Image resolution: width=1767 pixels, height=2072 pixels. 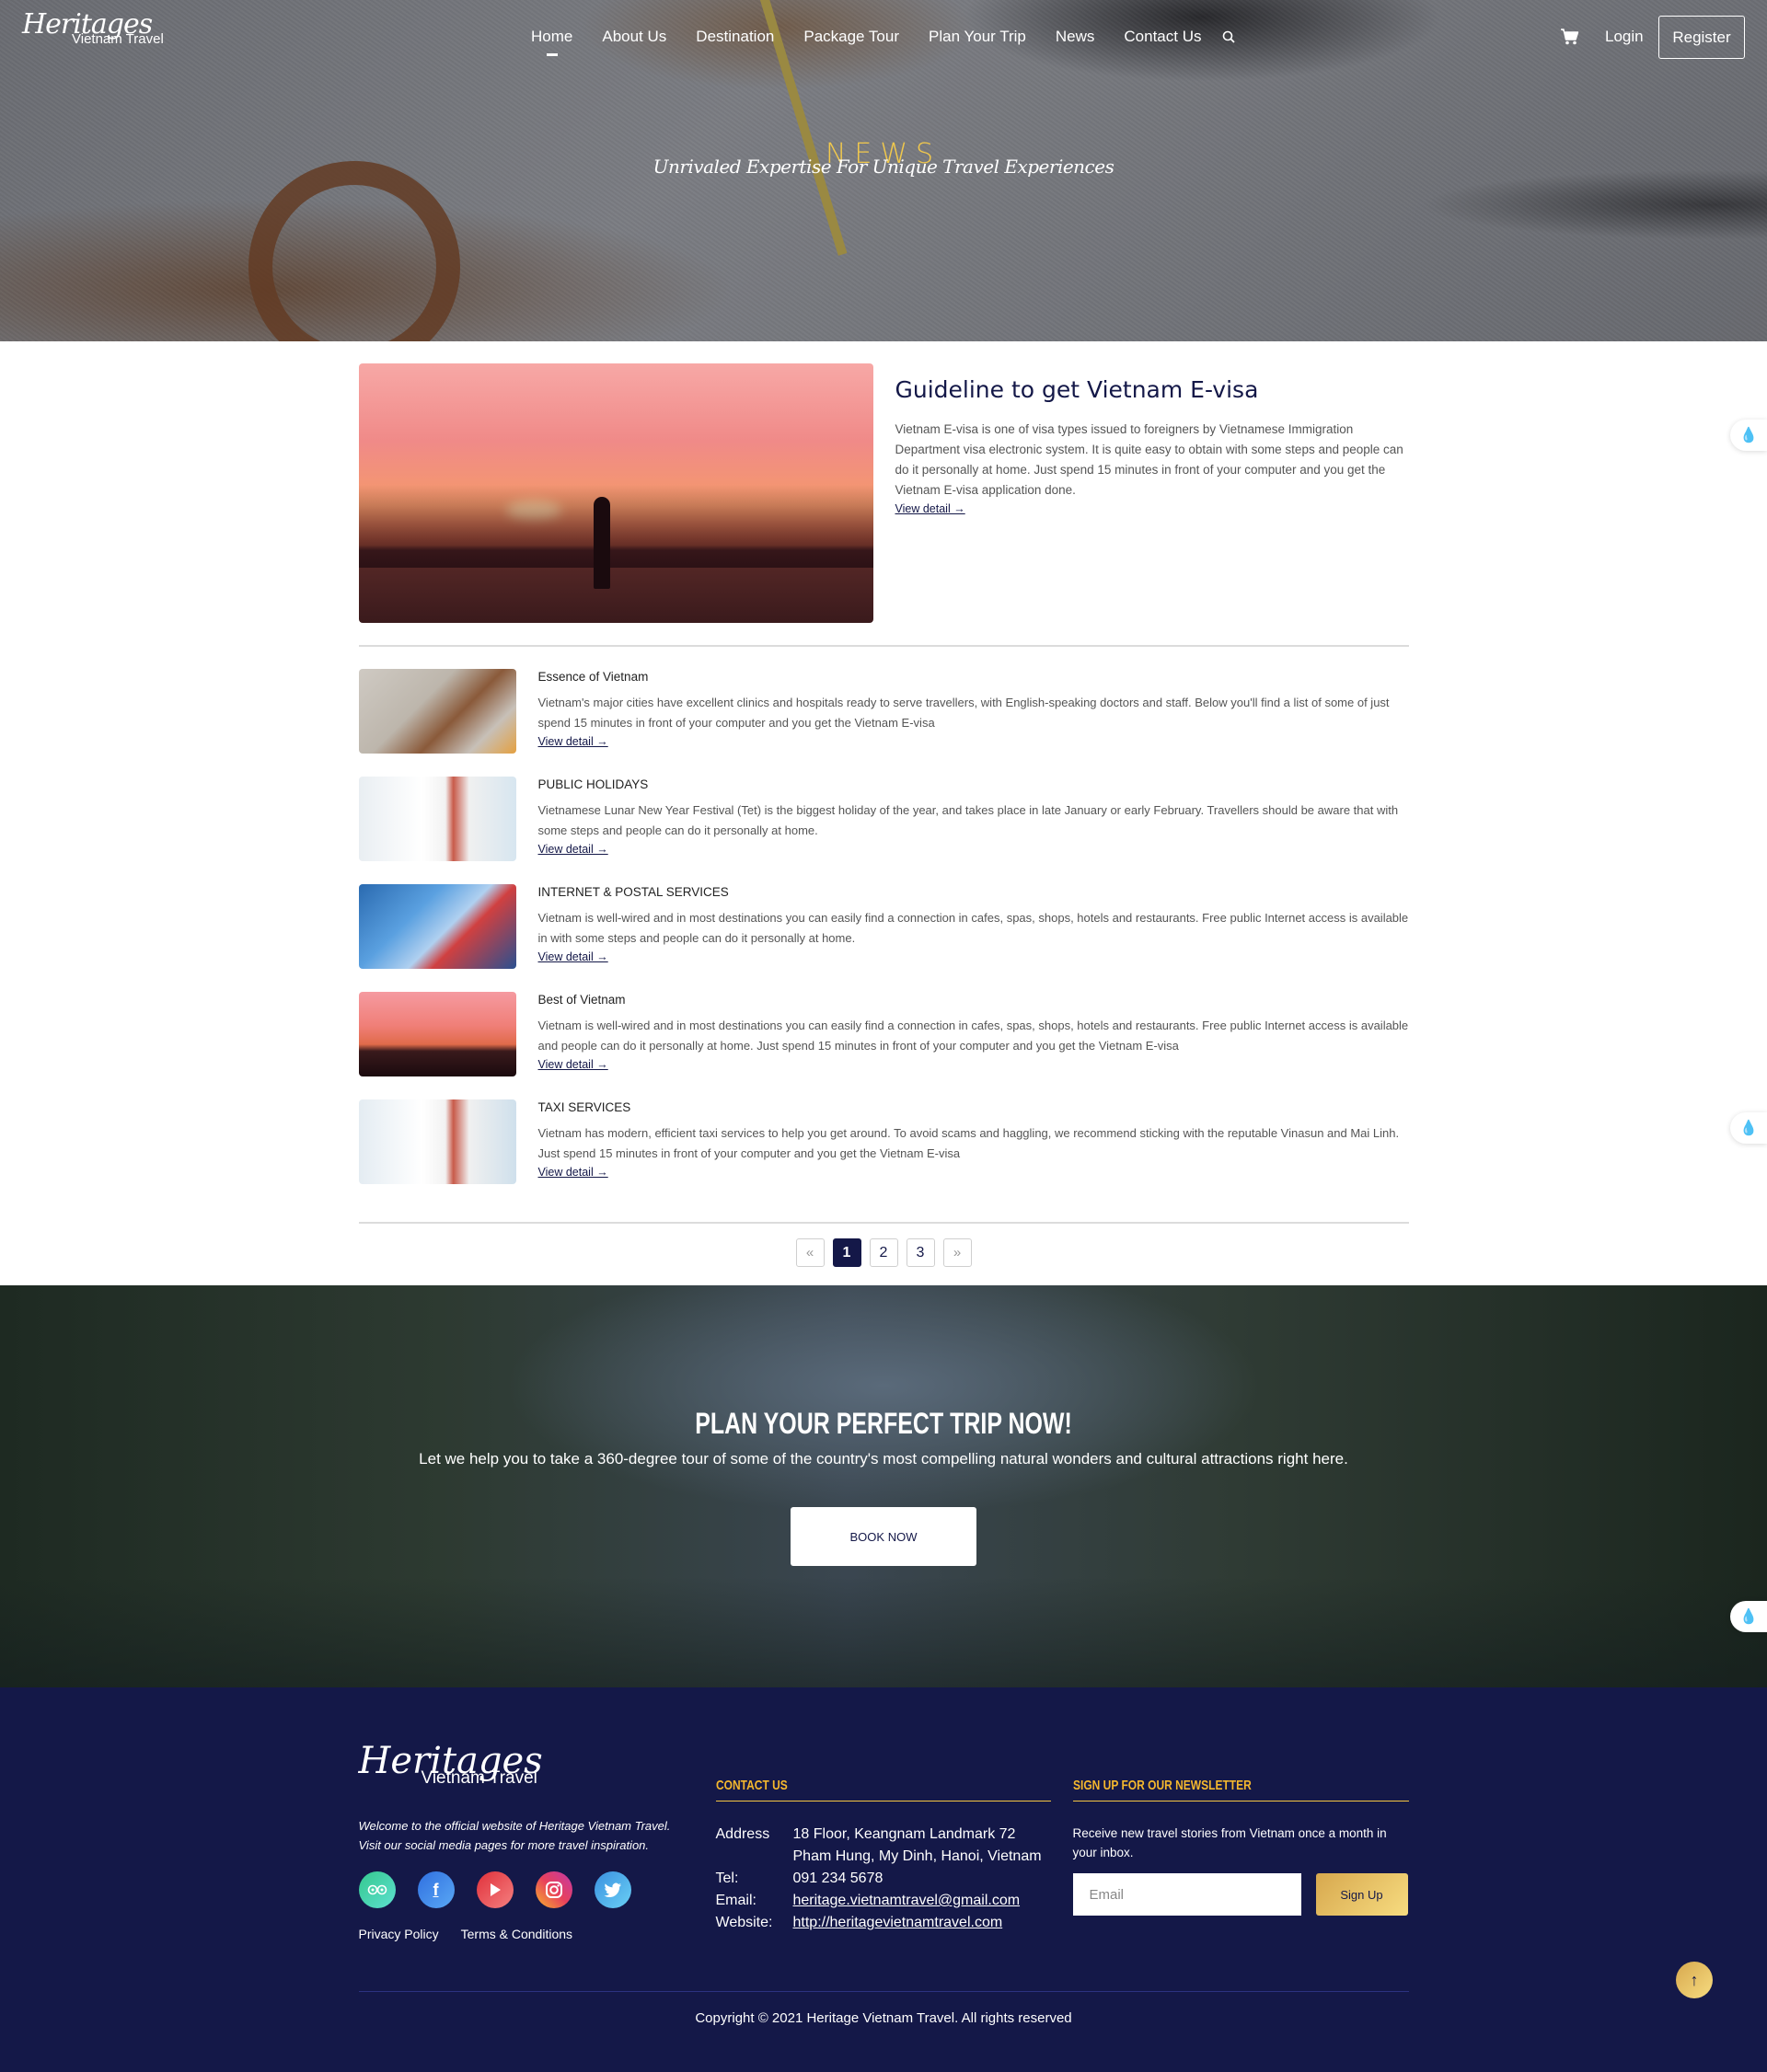 What do you see at coordinates (1570, 37) in the screenshot?
I see `cart-icon` at bounding box center [1570, 37].